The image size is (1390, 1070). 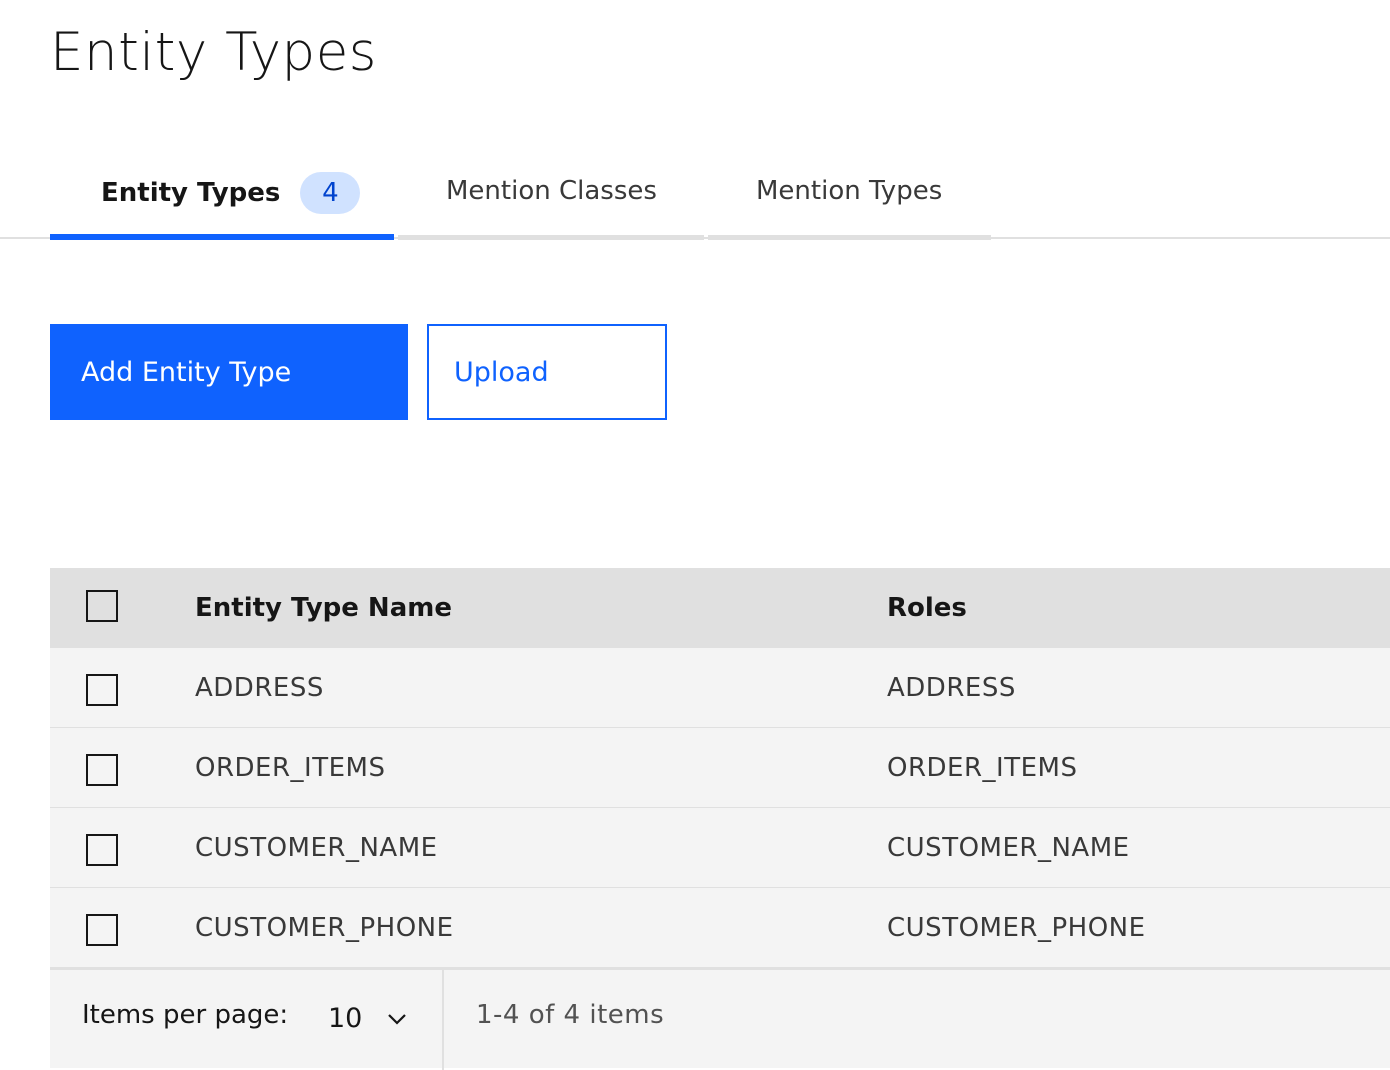 I want to click on tab-mention-classes: Mention Classes, so click(x=551, y=195).